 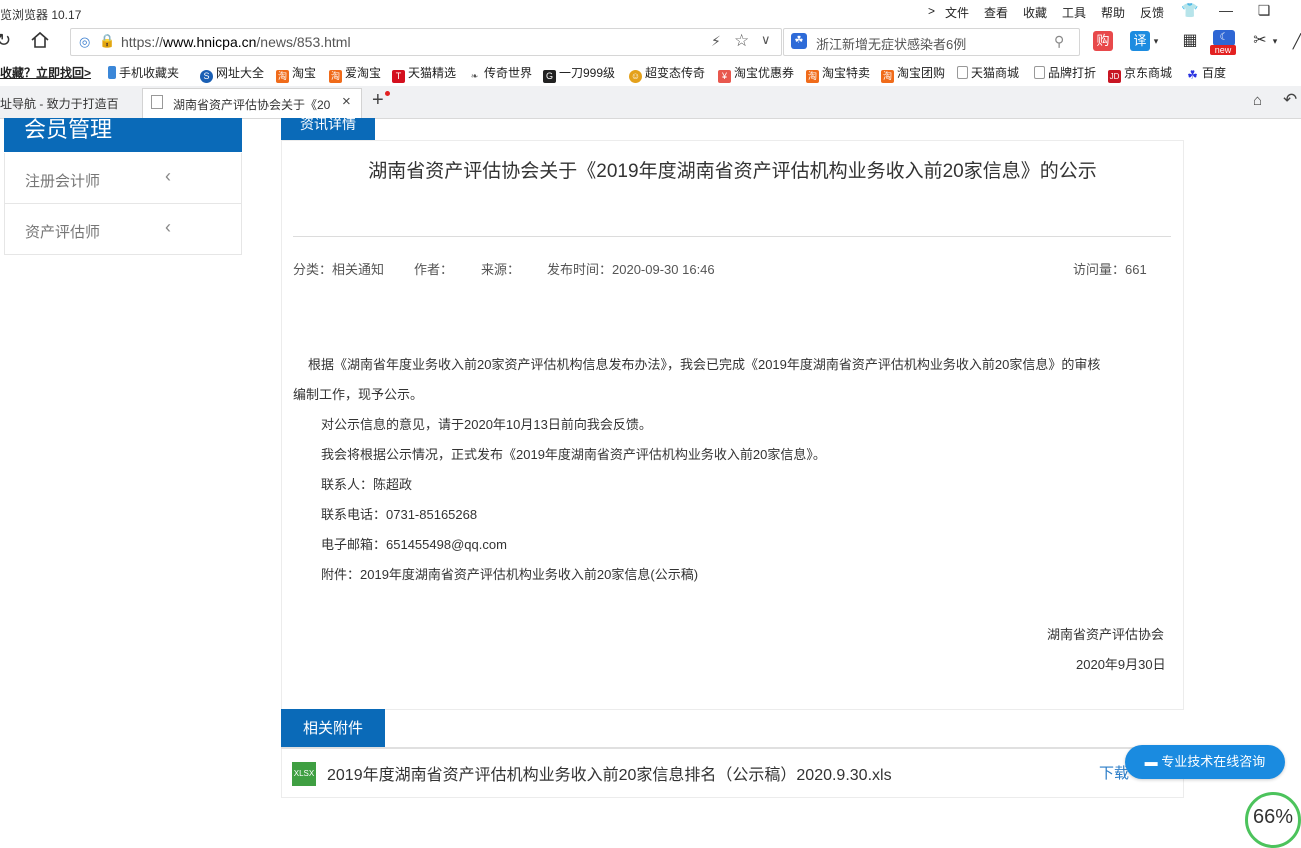 I want to click on menu-tools: 工具, so click(x=1074, y=12).